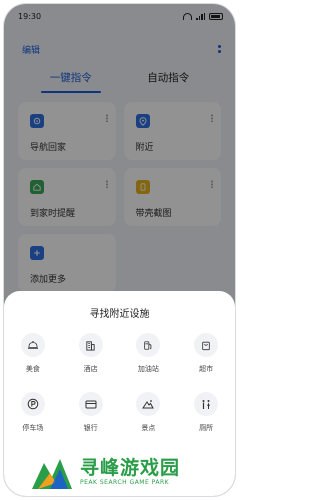 Image resolution: width=320 pixels, height=500 pixels. I want to click on facility-hotel: 酒店, so click(91, 353).